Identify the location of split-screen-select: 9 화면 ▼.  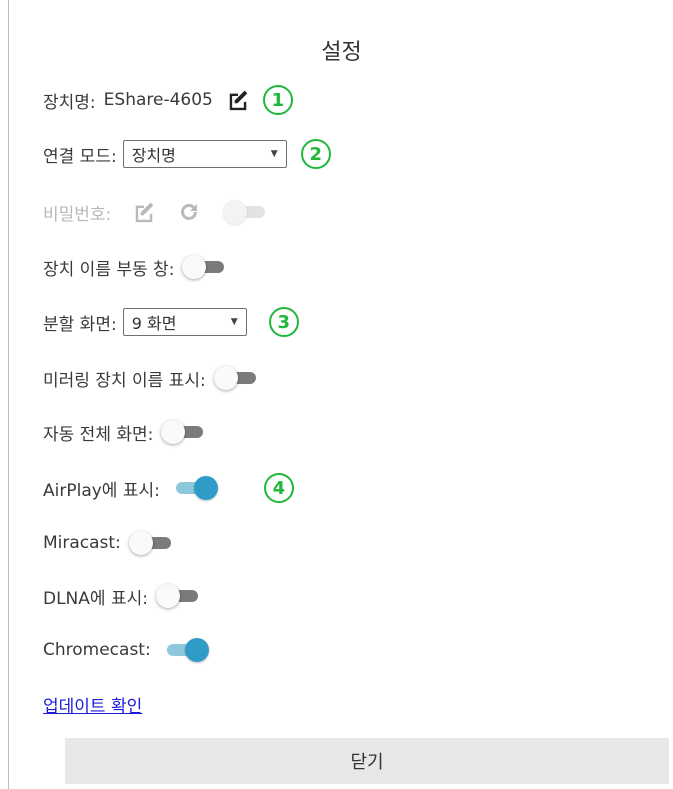
(184, 322).